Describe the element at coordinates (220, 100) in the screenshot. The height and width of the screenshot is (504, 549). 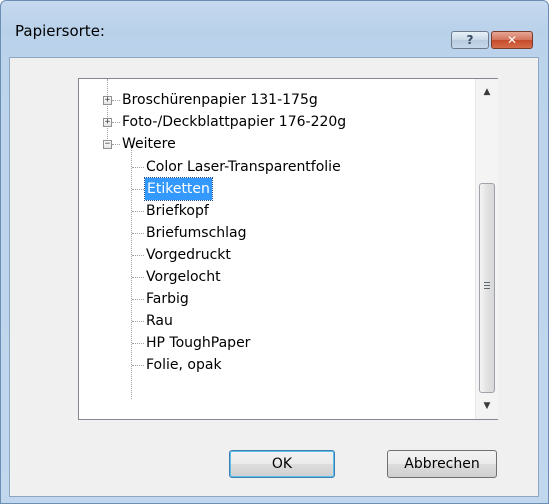
I see `tree-item-broschuerenpapier: Broschürenpapier 131-175g` at that location.